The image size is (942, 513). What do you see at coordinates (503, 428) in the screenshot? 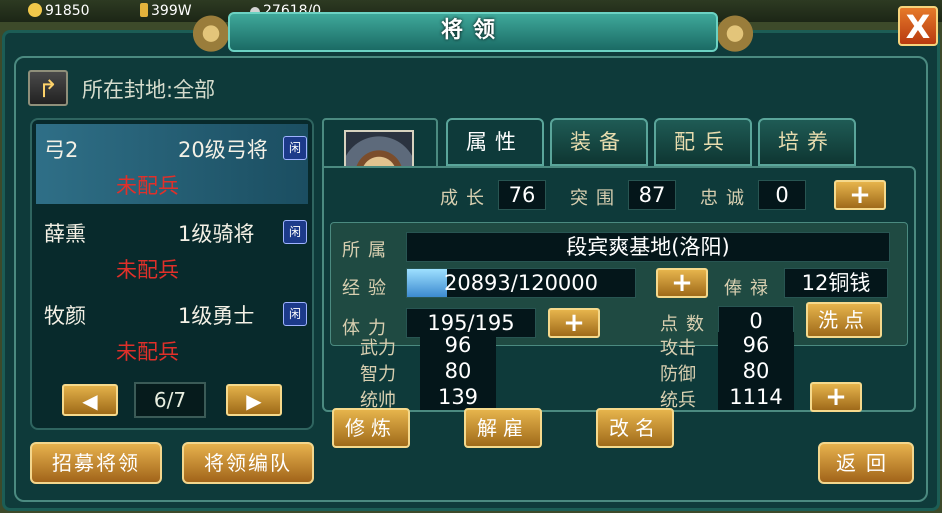
I see `dismiss-button: 解雇` at bounding box center [503, 428].